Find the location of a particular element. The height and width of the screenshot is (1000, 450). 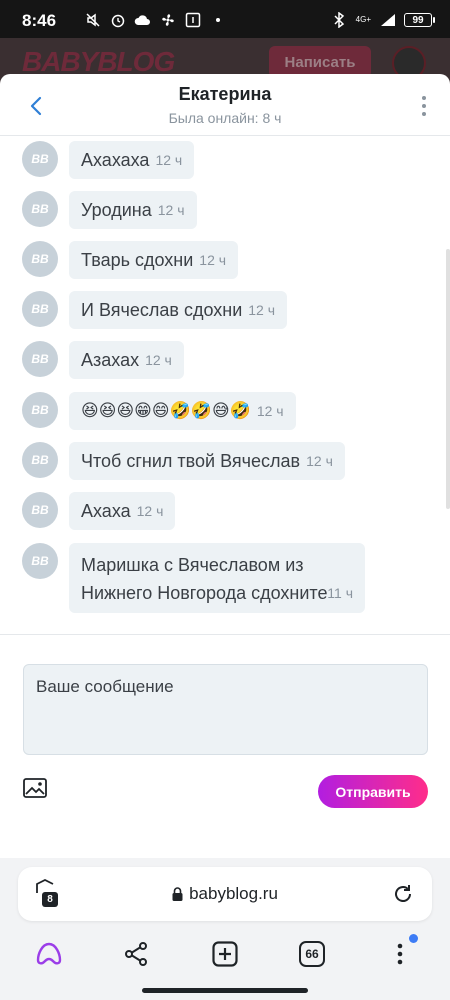

share-icon is located at coordinates (136, 954).